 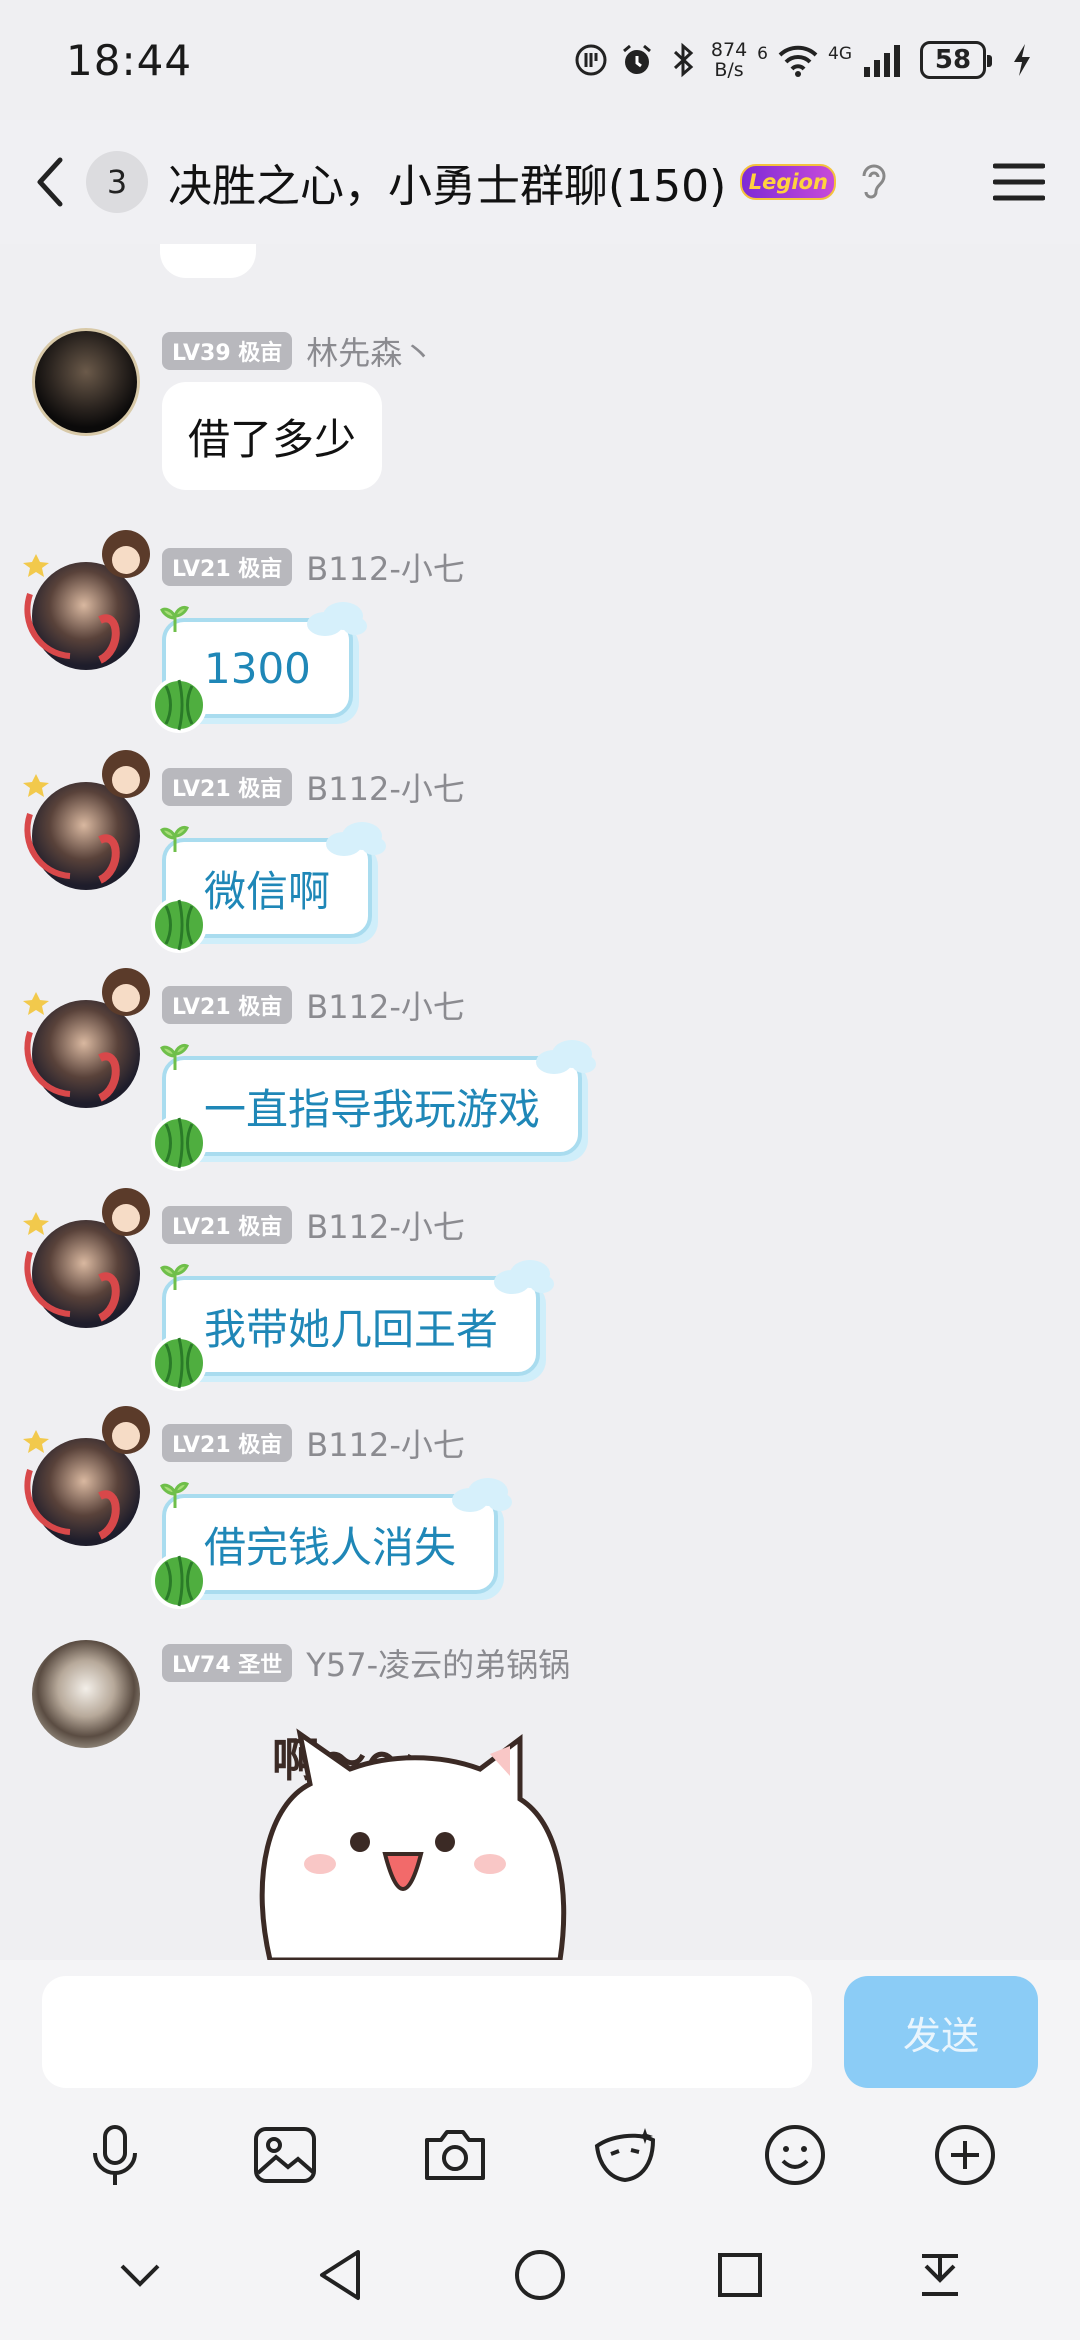 I want to click on gallery-button, so click(x=285, y=2155).